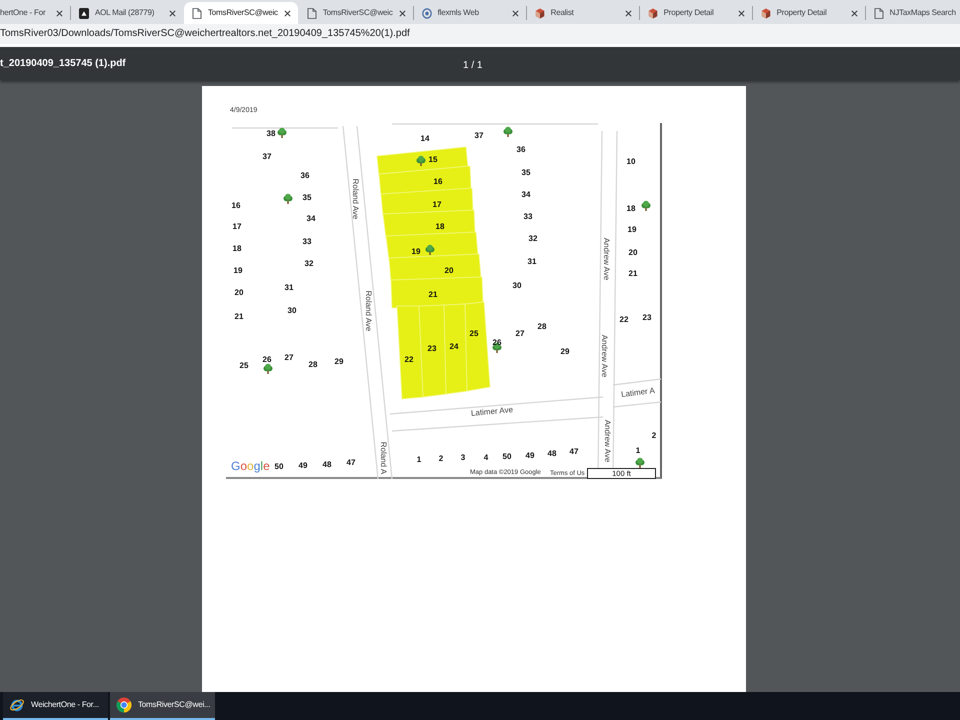 This screenshot has width=960, height=720. I want to click on lot-number: 35, so click(307, 198).